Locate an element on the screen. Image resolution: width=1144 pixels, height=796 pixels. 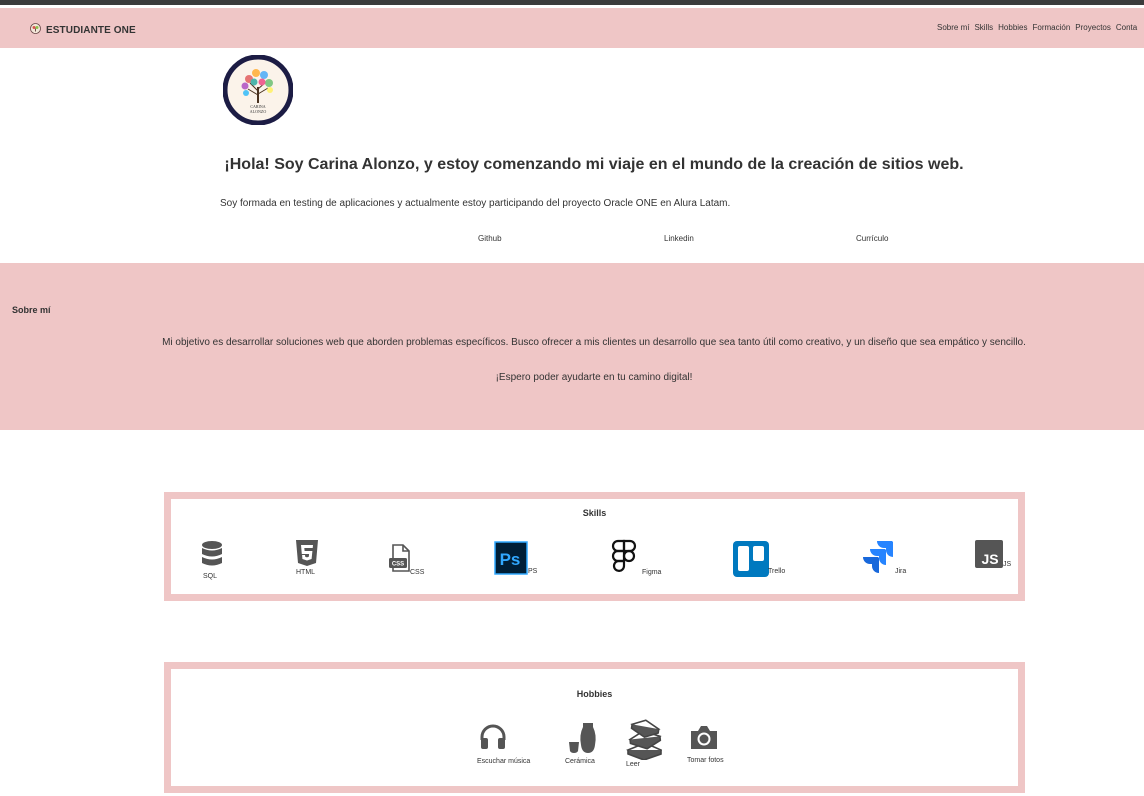
trello-icon is located at coordinates (751, 559).